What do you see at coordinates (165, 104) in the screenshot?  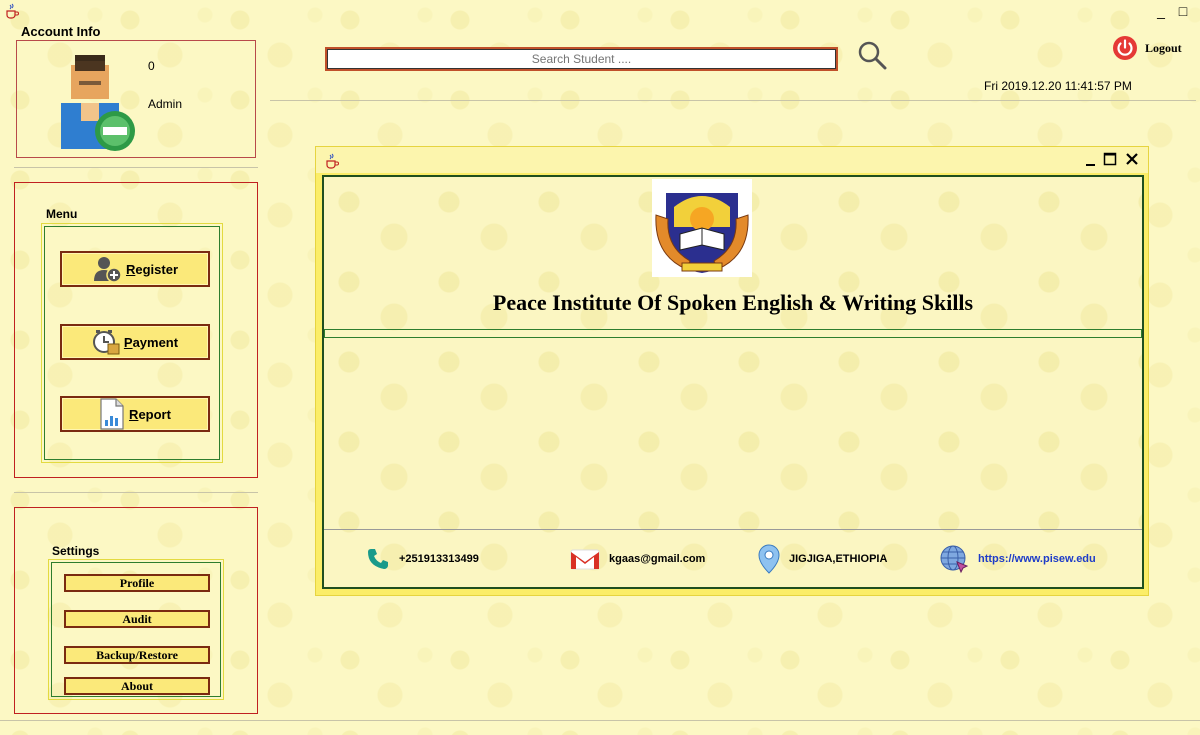 I see `user-role-value: Admin` at bounding box center [165, 104].